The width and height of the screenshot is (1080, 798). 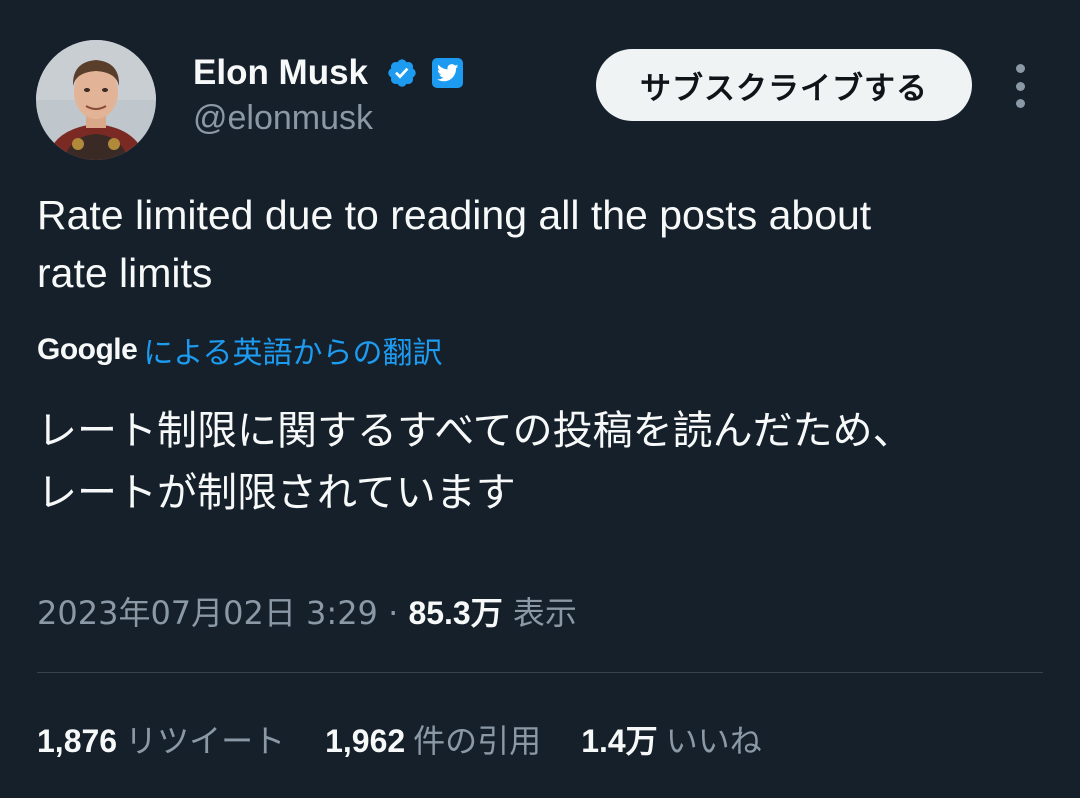 What do you see at coordinates (276, 493) in the screenshot?
I see `translated-text-line: レートが制限されています` at bounding box center [276, 493].